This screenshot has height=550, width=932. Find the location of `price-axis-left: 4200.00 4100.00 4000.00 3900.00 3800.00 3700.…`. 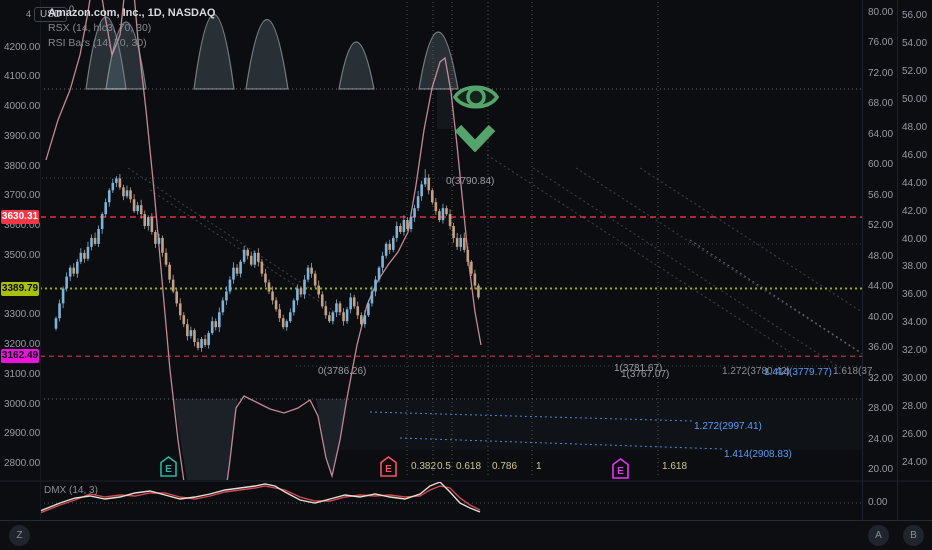

price-axis-left: 4200.00 4100.00 4000.00 3900.00 3800.00 3700.… is located at coordinates (20, 260).